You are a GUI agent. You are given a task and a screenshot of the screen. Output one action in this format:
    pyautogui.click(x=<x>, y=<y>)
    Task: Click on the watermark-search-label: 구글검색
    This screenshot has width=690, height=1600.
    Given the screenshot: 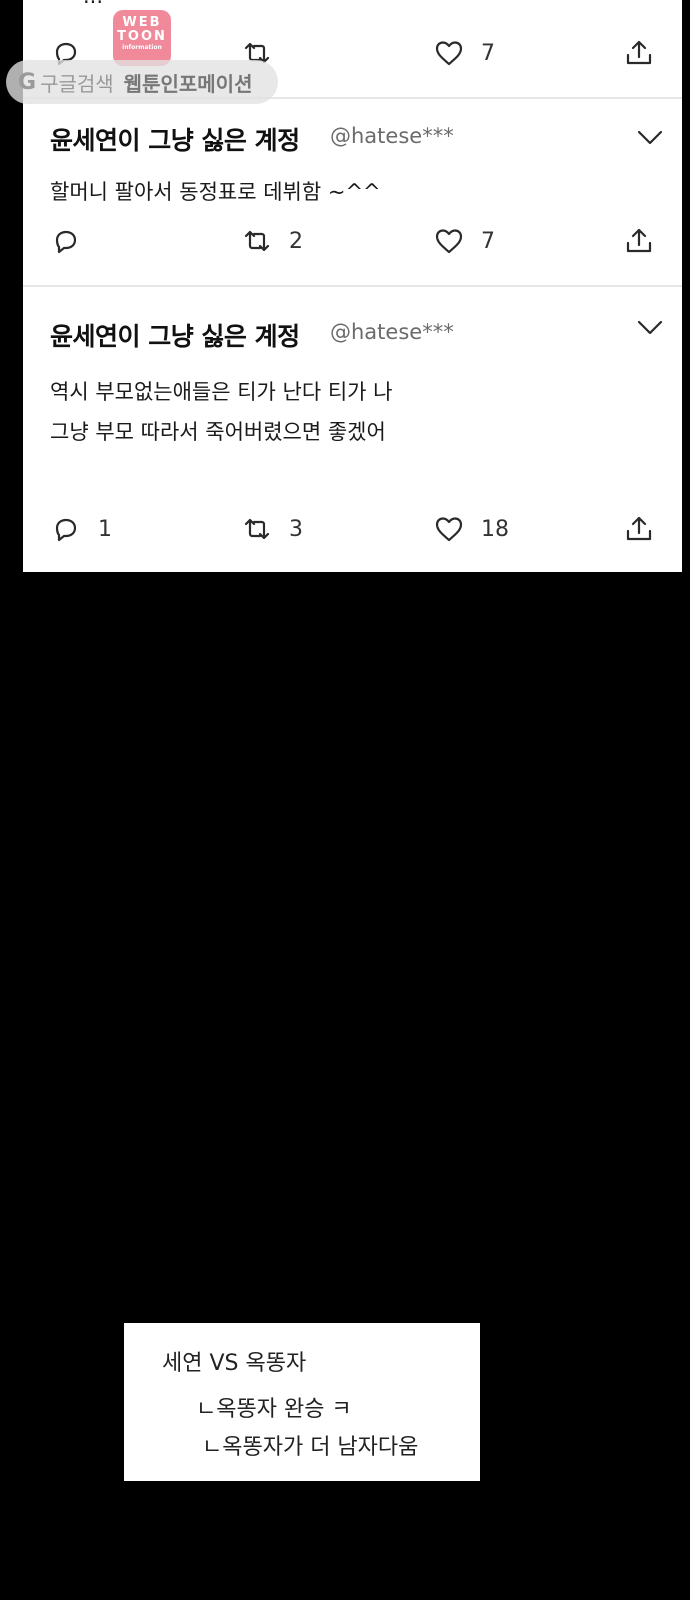 What is the action you would take?
    pyautogui.click(x=77, y=83)
    